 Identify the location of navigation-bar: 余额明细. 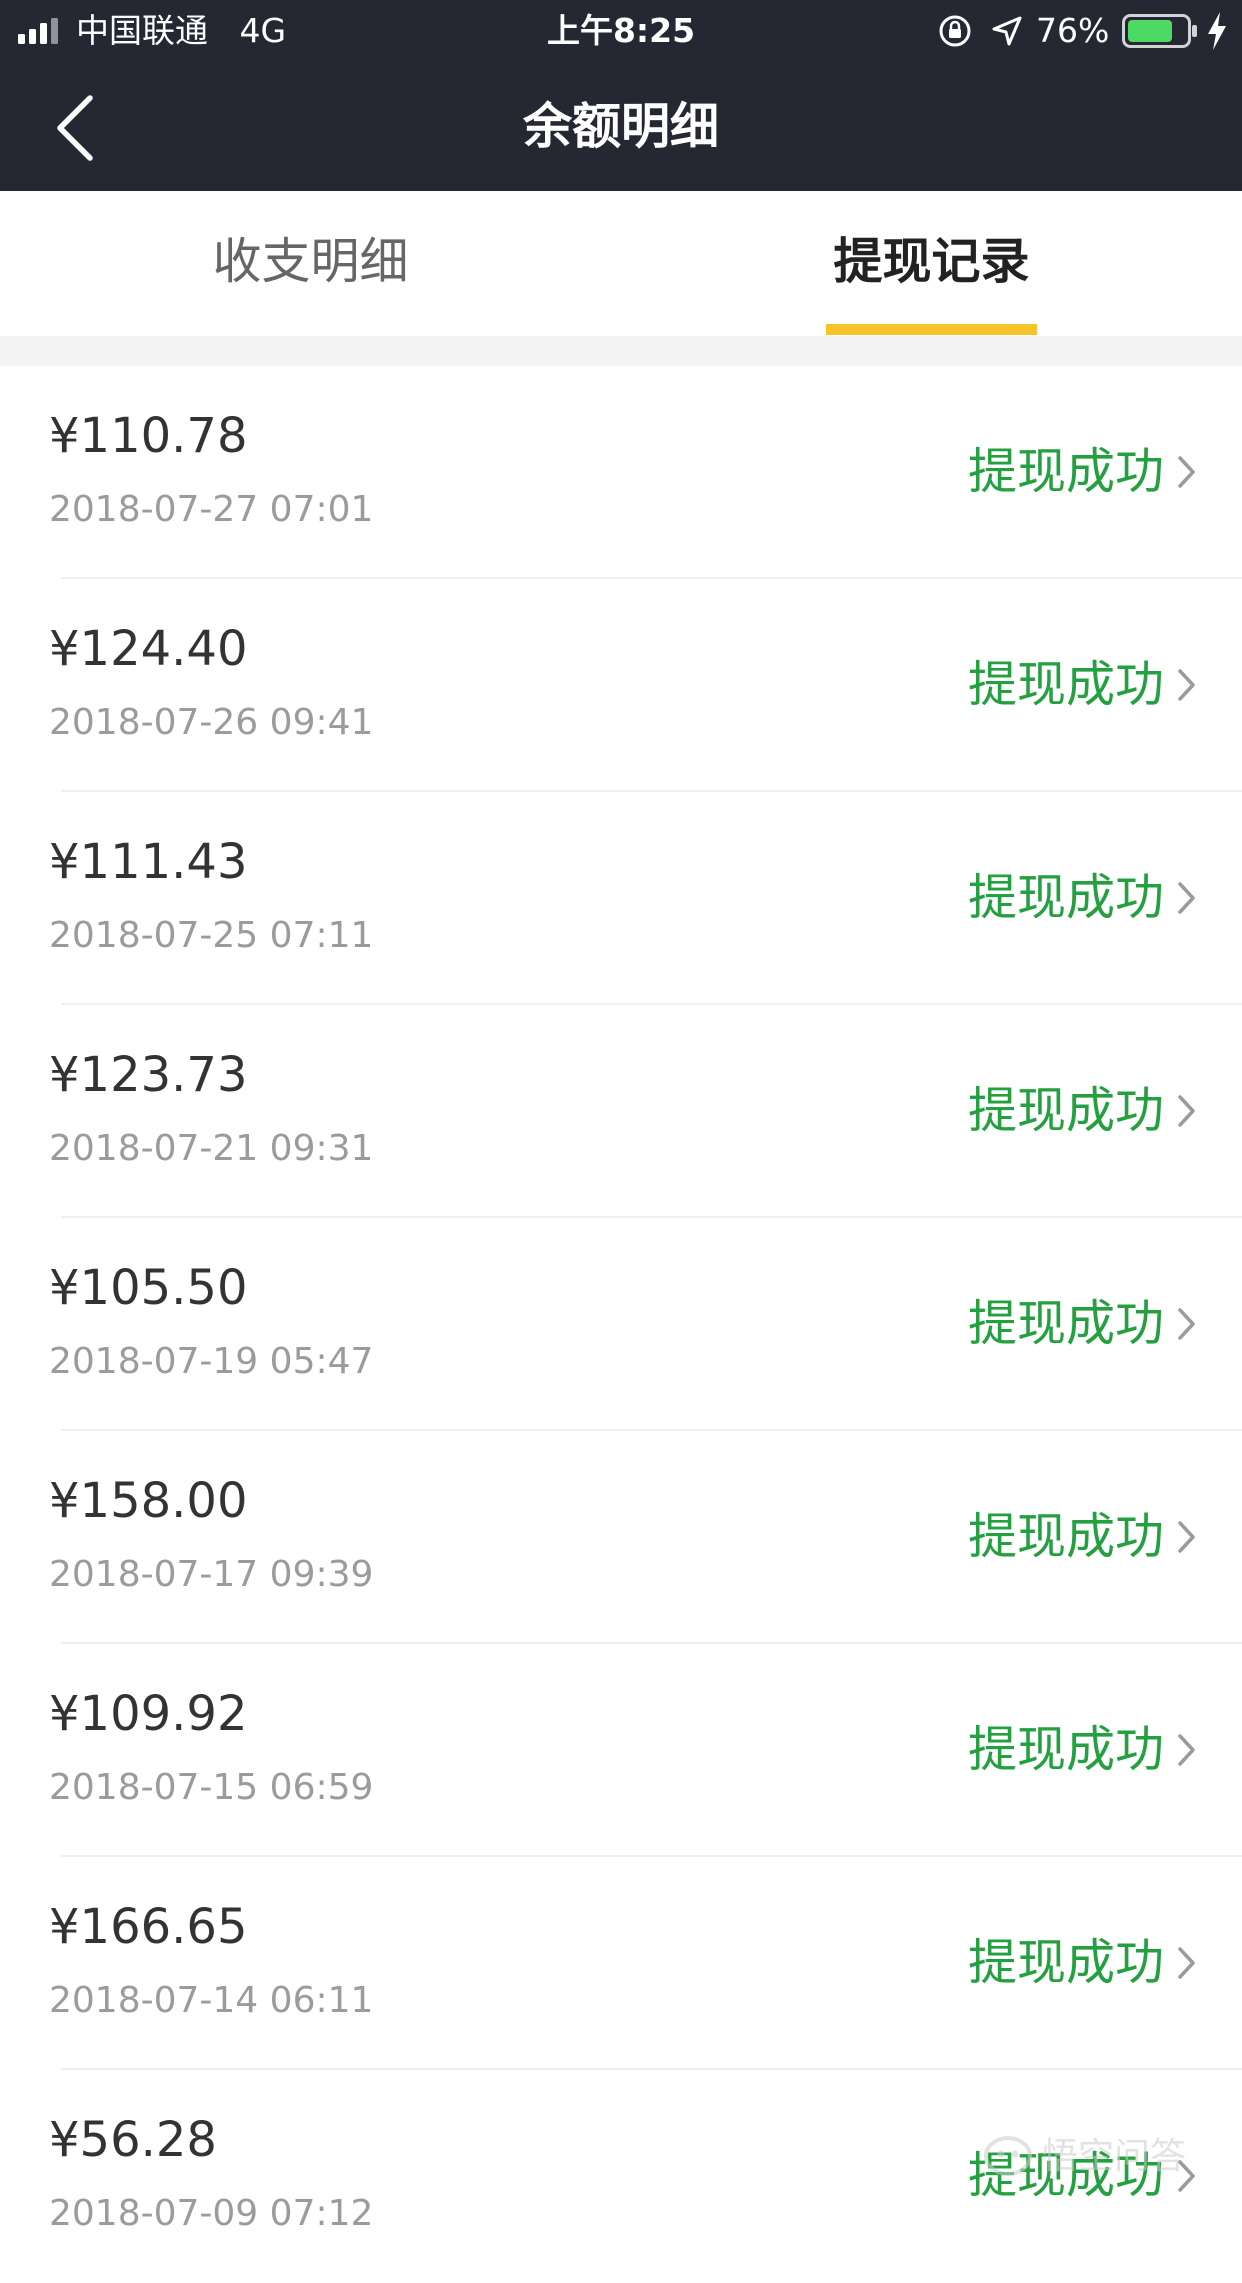
(621, 126).